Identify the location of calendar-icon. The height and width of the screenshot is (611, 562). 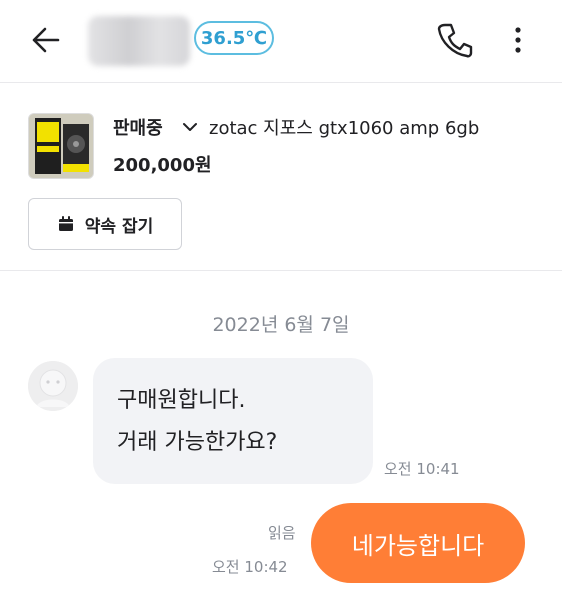
(65, 223).